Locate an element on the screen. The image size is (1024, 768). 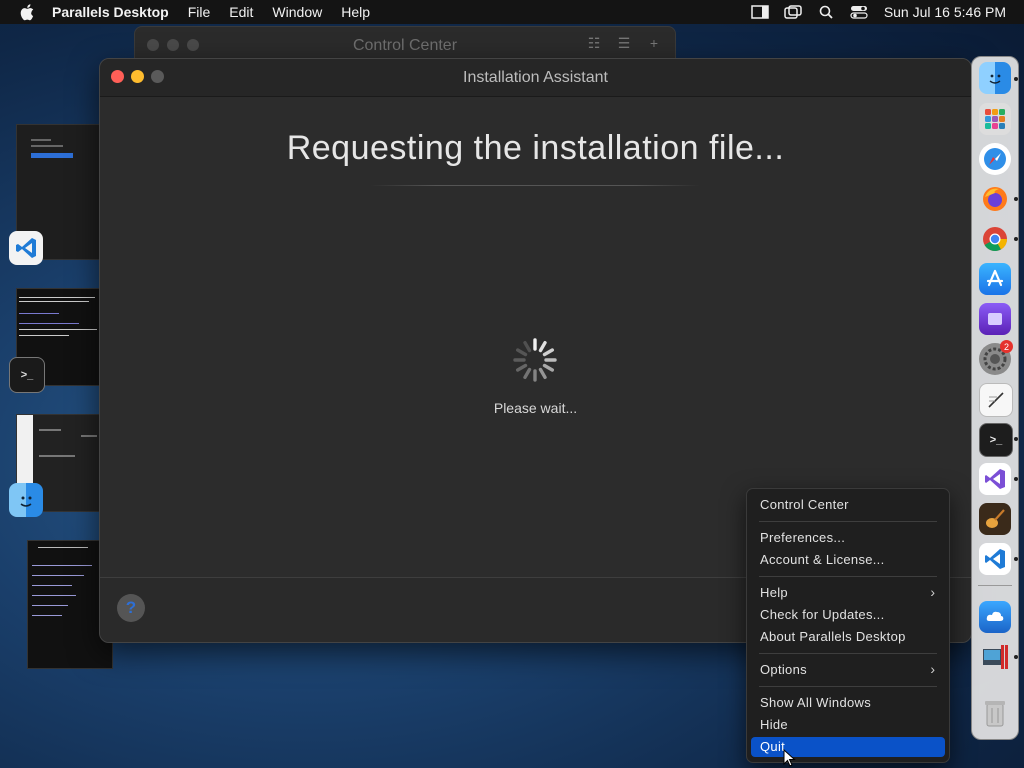
vscode-app-icon is located at coordinates (26, 248).